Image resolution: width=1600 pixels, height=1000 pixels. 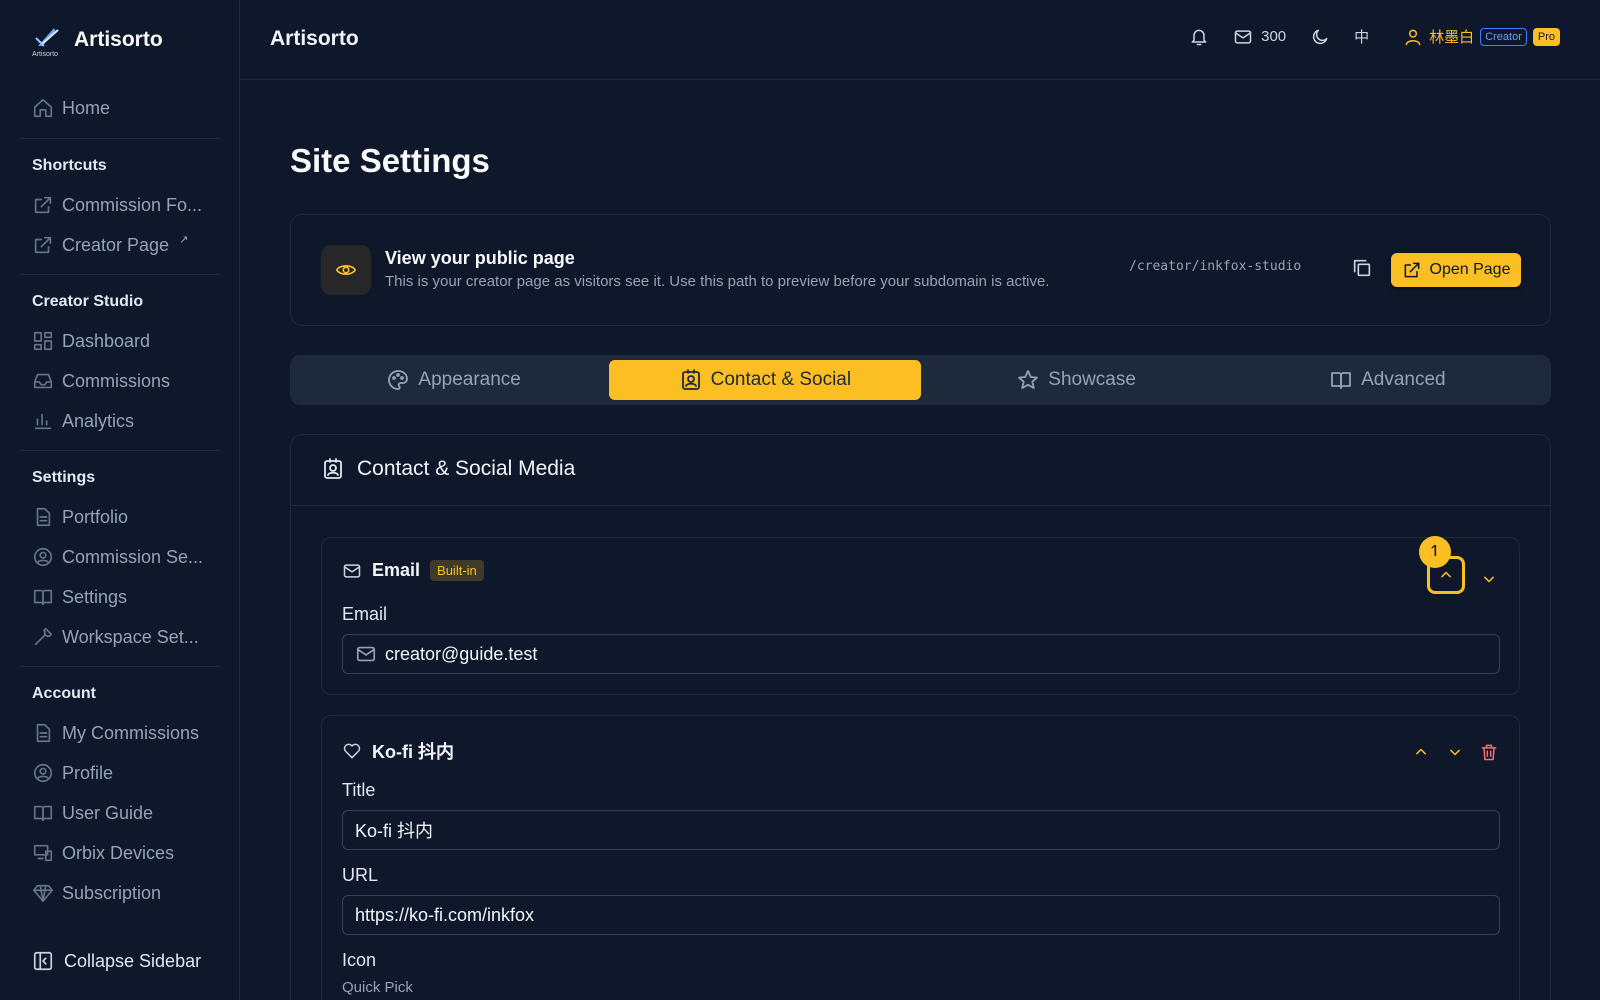 I want to click on diamond-icon, so click(x=43, y=893).